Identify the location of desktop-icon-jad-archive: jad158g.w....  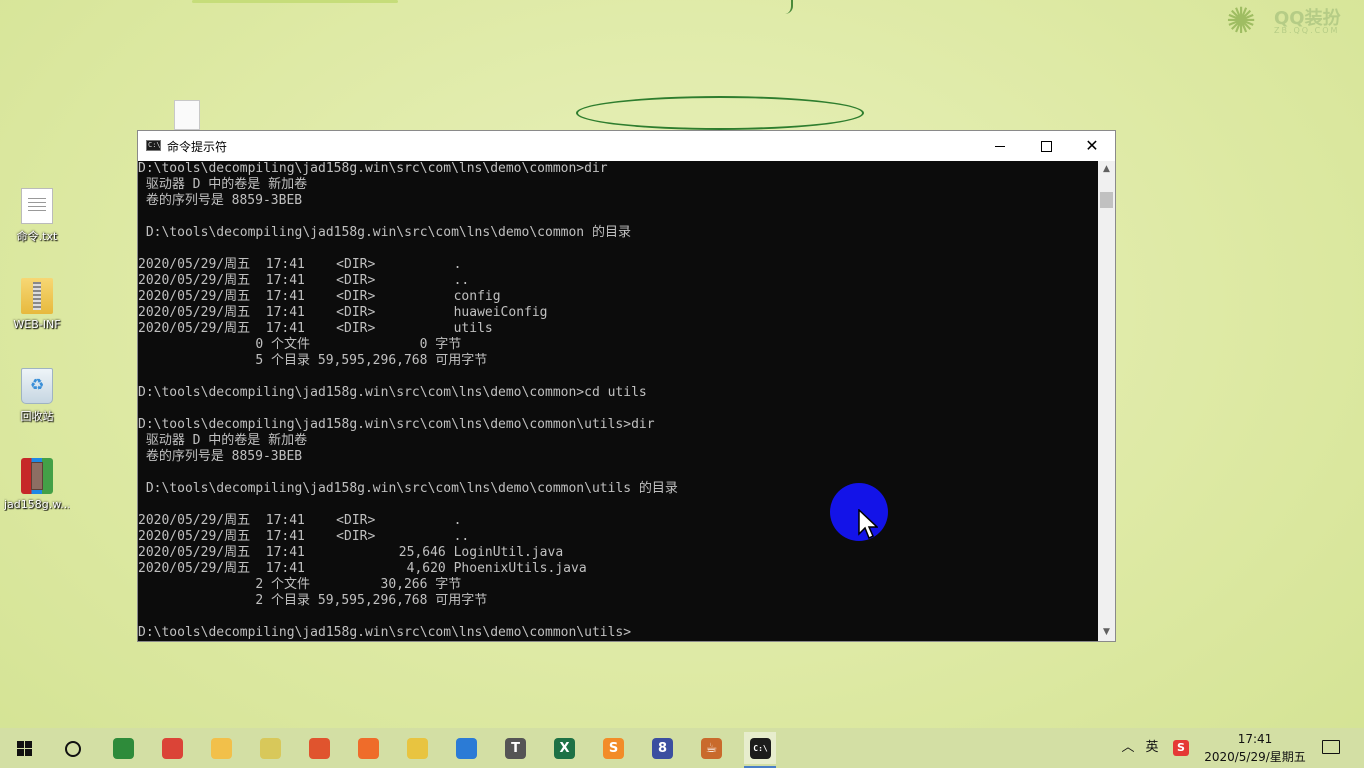
(37, 484).